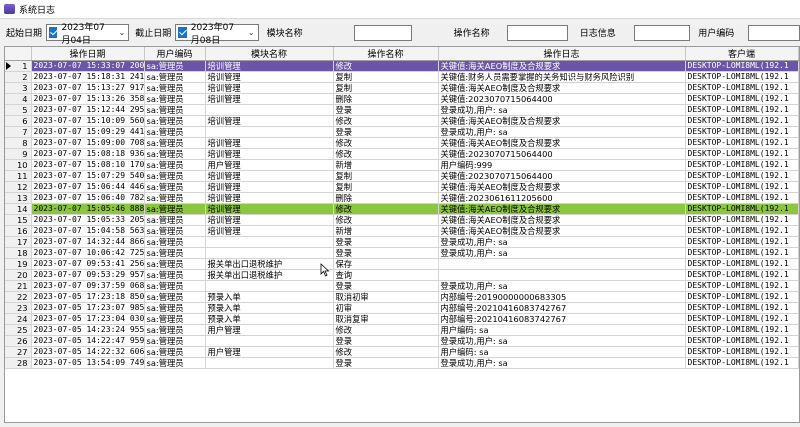 The height and width of the screenshot is (427, 800). What do you see at coordinates (662, 32) in the screenshot?
I see `log-info-input` at bounding box center [662, 32].